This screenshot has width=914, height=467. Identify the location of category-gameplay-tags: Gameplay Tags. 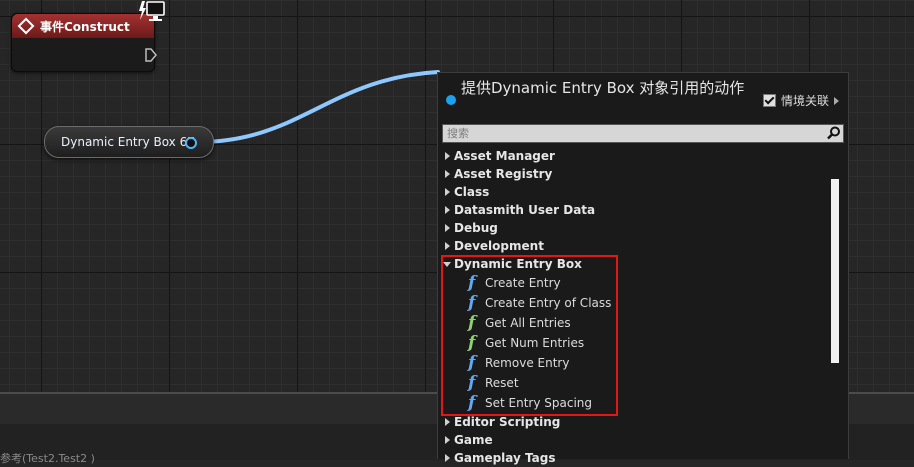
(632, 458).